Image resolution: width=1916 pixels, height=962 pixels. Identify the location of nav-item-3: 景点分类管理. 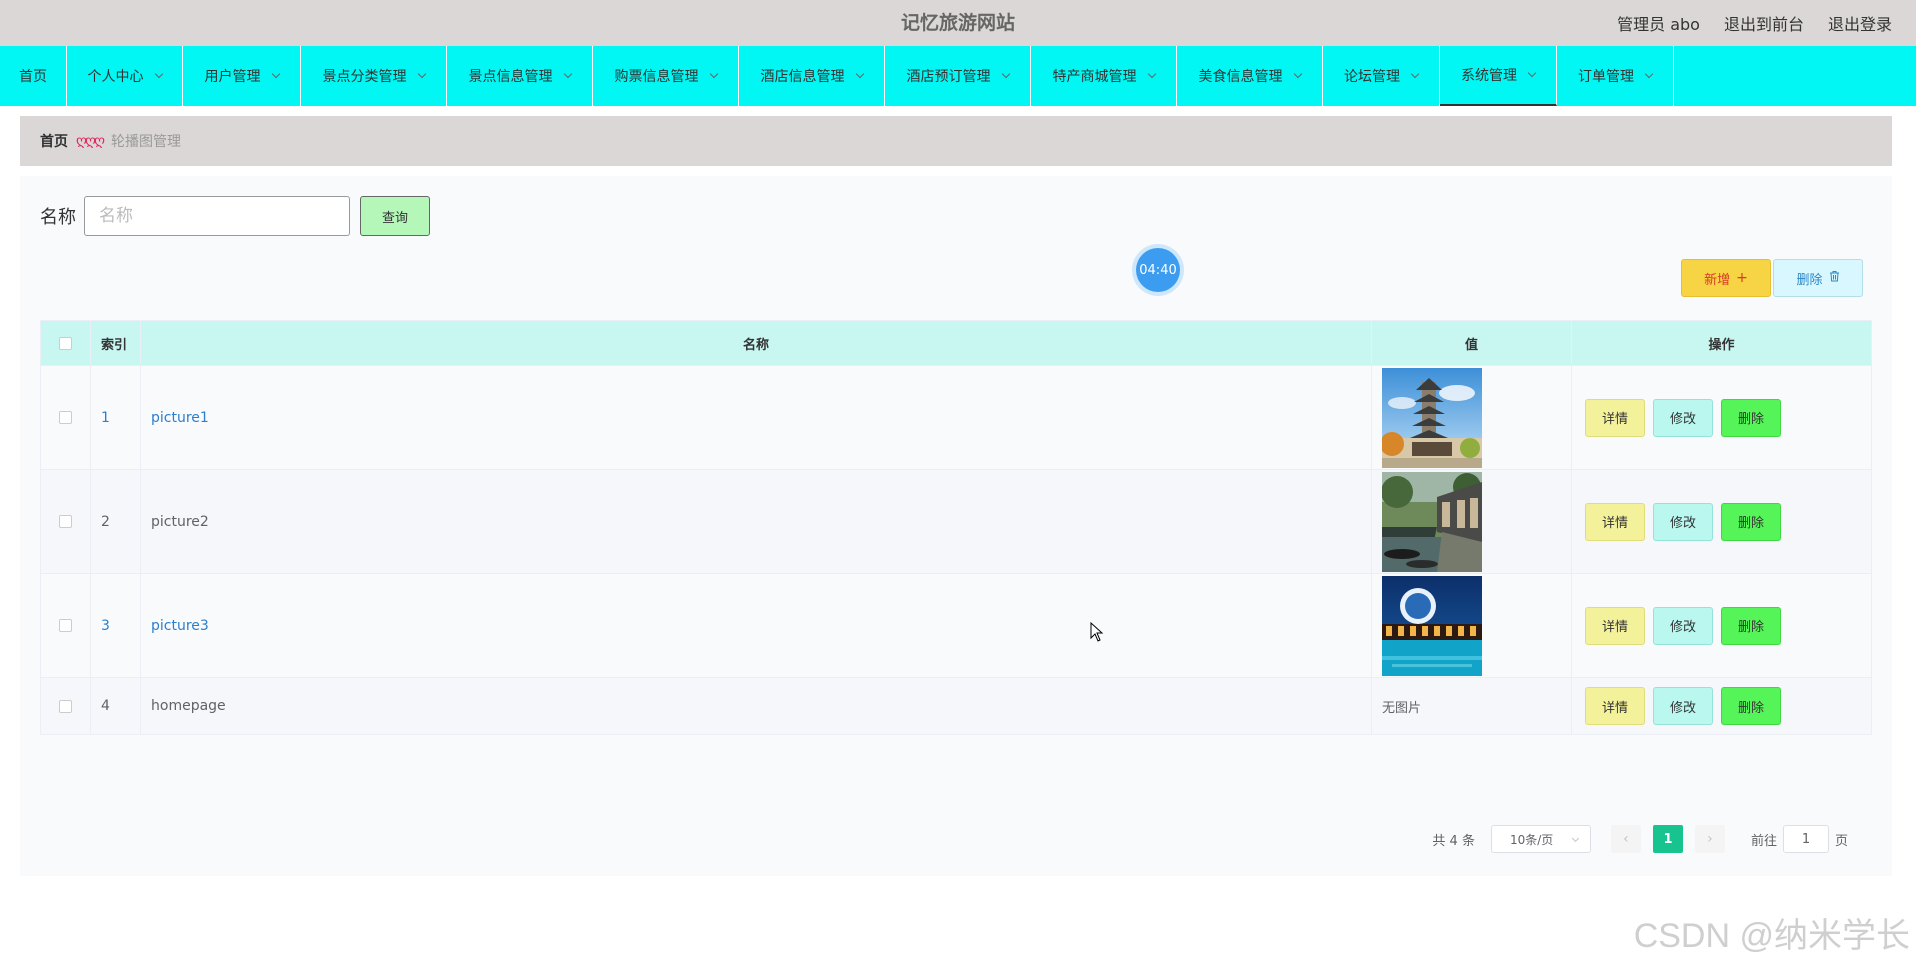
(374, 76).